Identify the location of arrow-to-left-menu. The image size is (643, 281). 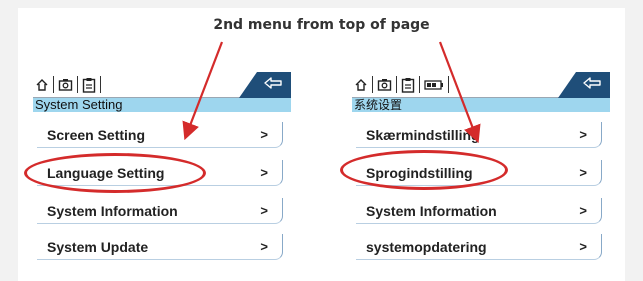
(203, 91).